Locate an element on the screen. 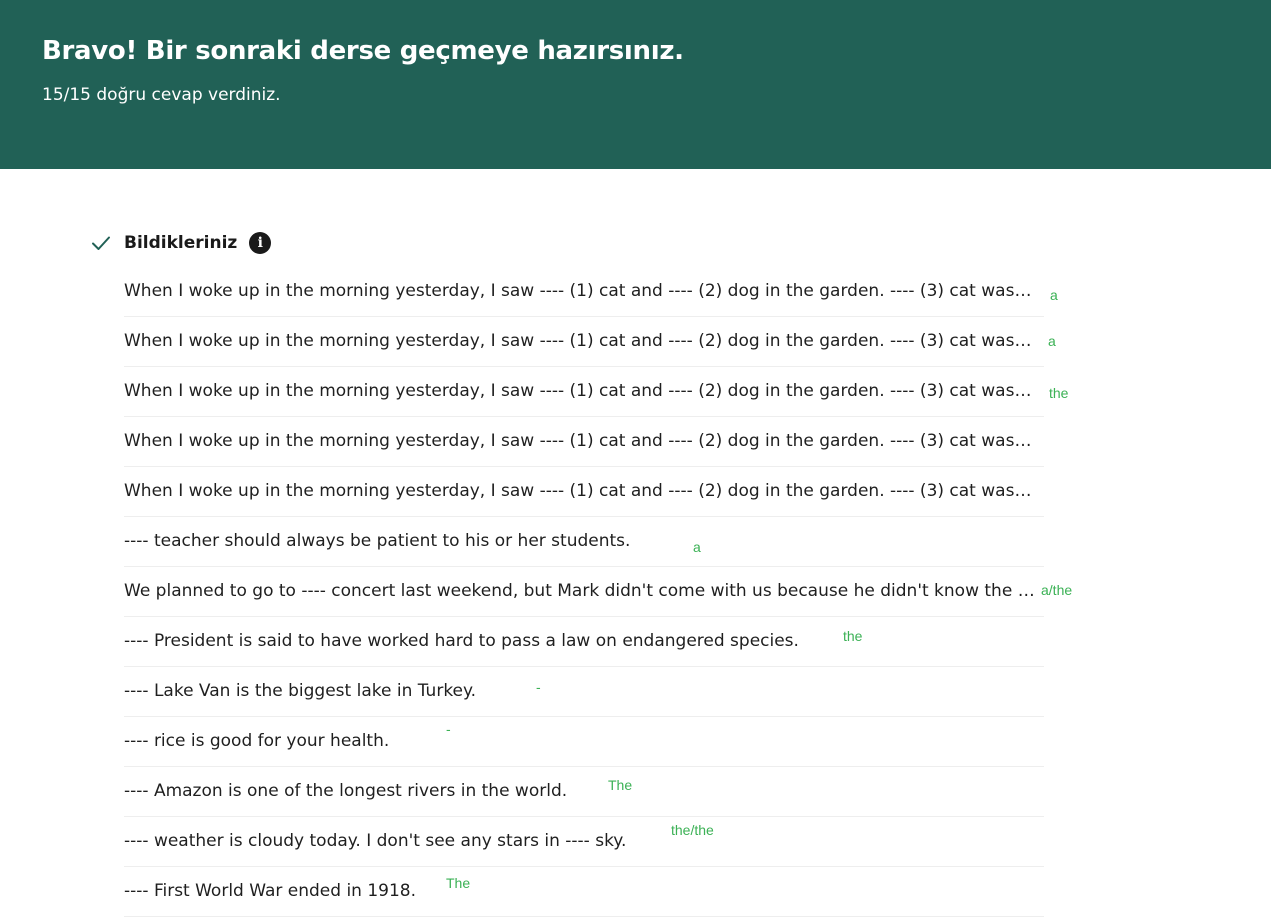  question-text: ---- rice is good for your health. is located at coordinates (257, 741).